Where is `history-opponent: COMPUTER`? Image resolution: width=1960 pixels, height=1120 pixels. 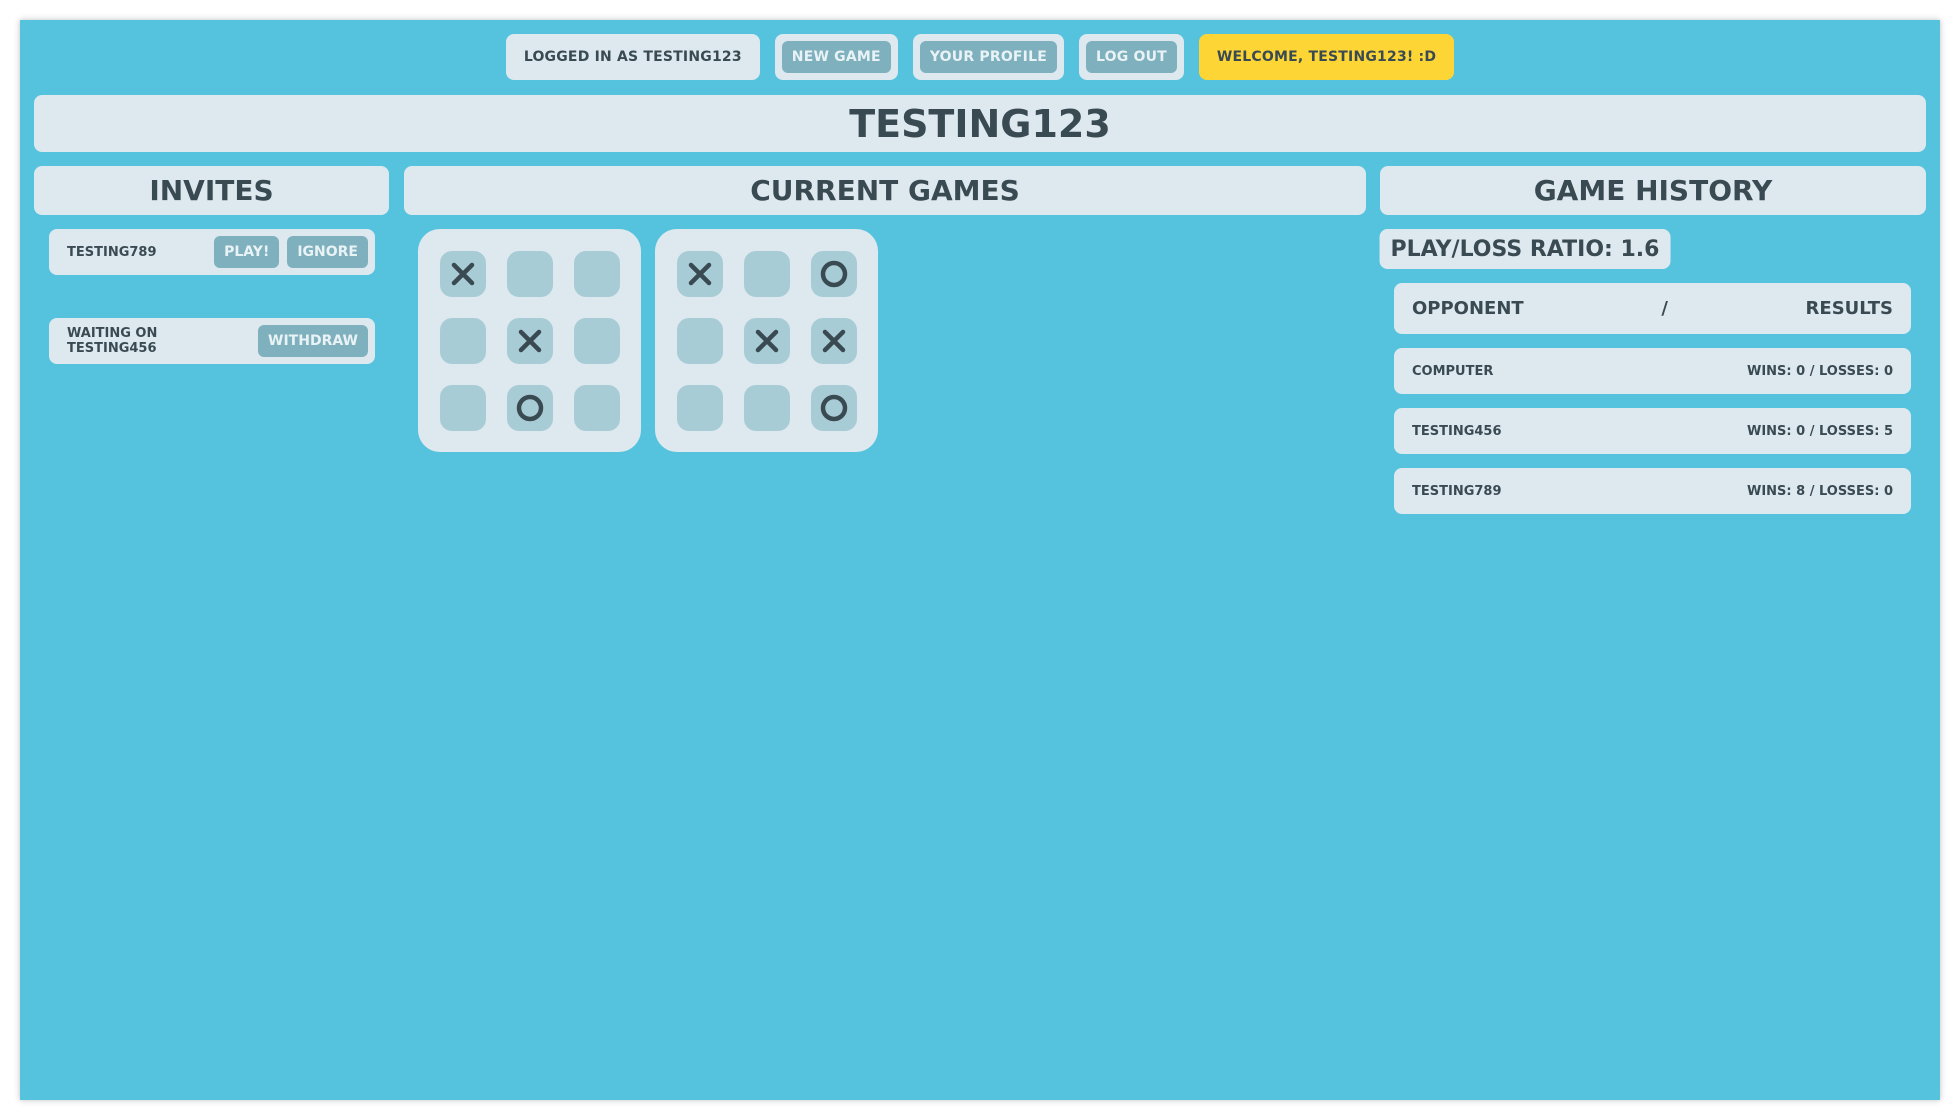
history-opponent: COMPUTER is located at coordinates (1453, 371).